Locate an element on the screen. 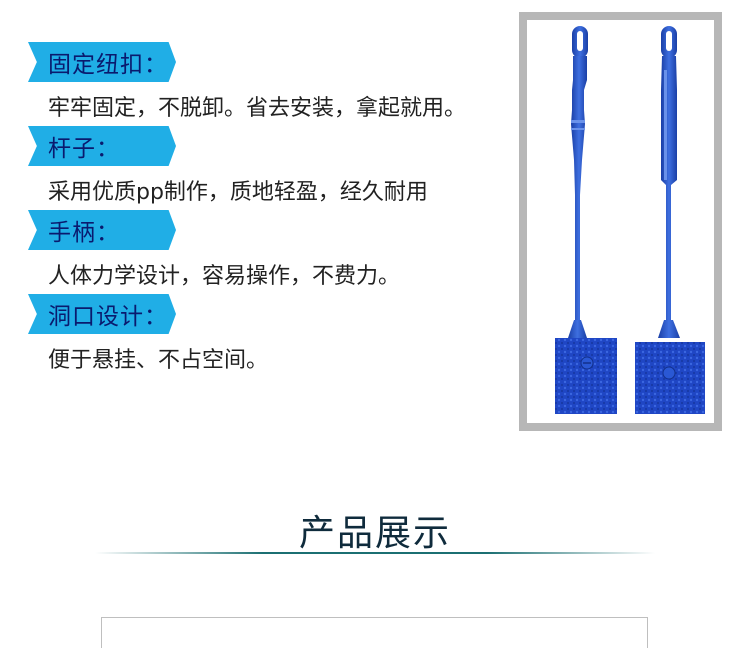  feature-tag-hole: 洞口设计： is located at coordinates (102, 314).